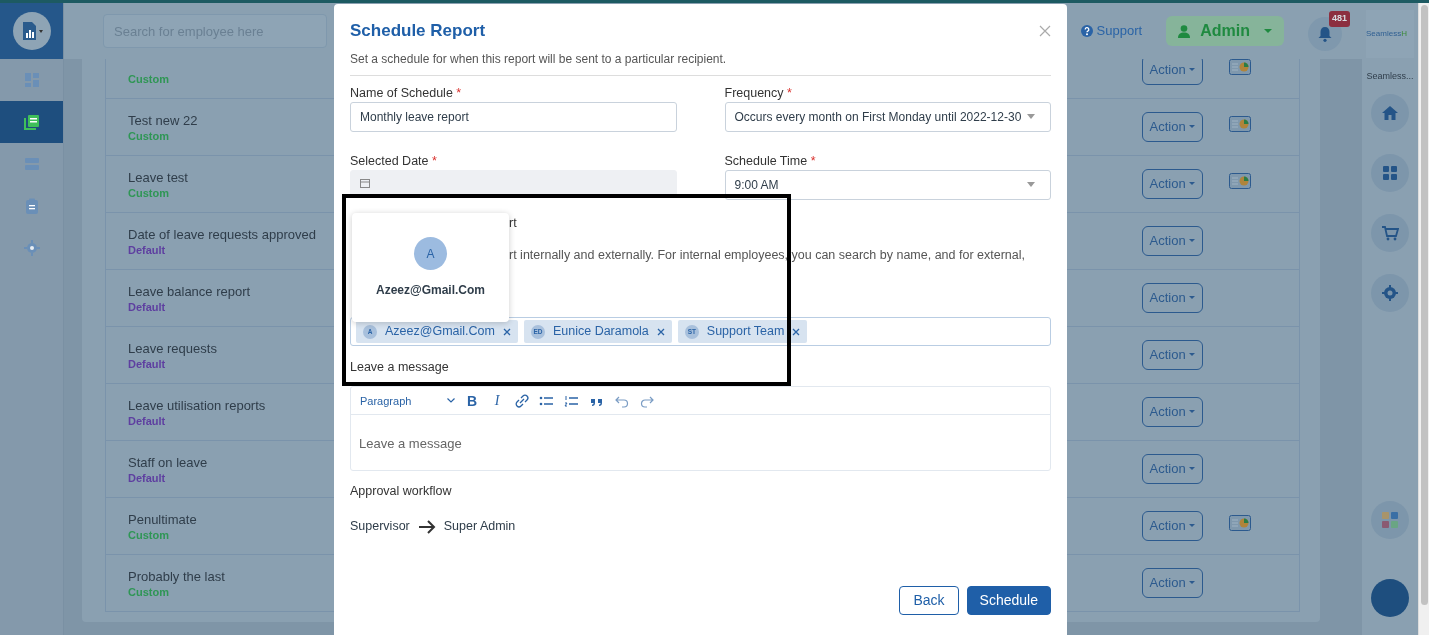 The width and height of the screenshot is (1429, 635). What do you see at coordinates (380, 526) in the screenshot?
I see `workflow-step: Supervisor` at bounding box center [380, 526].